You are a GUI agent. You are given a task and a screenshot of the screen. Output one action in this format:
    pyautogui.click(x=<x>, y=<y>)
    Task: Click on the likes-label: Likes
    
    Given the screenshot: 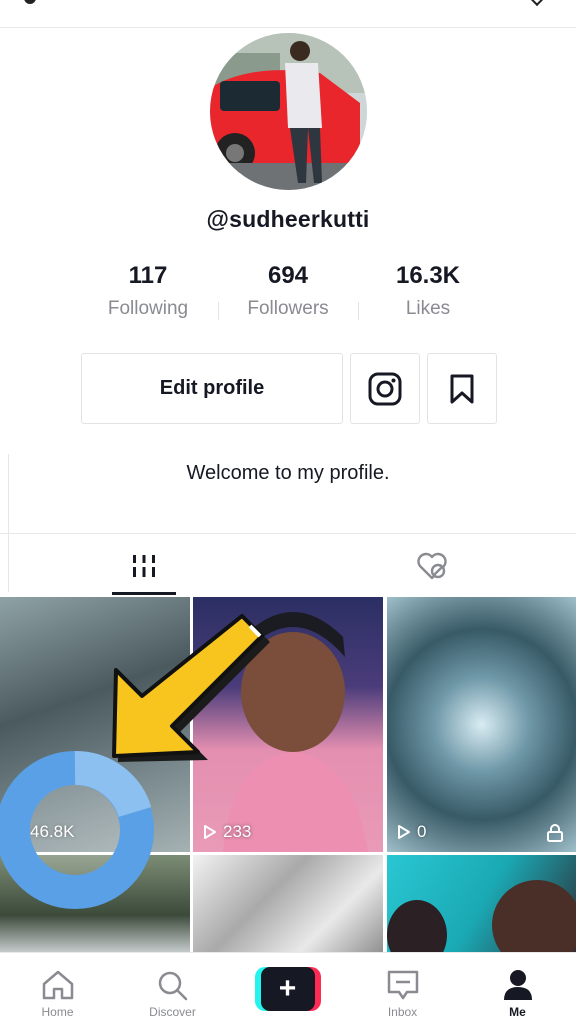 What is the action you would take?
    pyautogui.click(x=428, y=308)
    